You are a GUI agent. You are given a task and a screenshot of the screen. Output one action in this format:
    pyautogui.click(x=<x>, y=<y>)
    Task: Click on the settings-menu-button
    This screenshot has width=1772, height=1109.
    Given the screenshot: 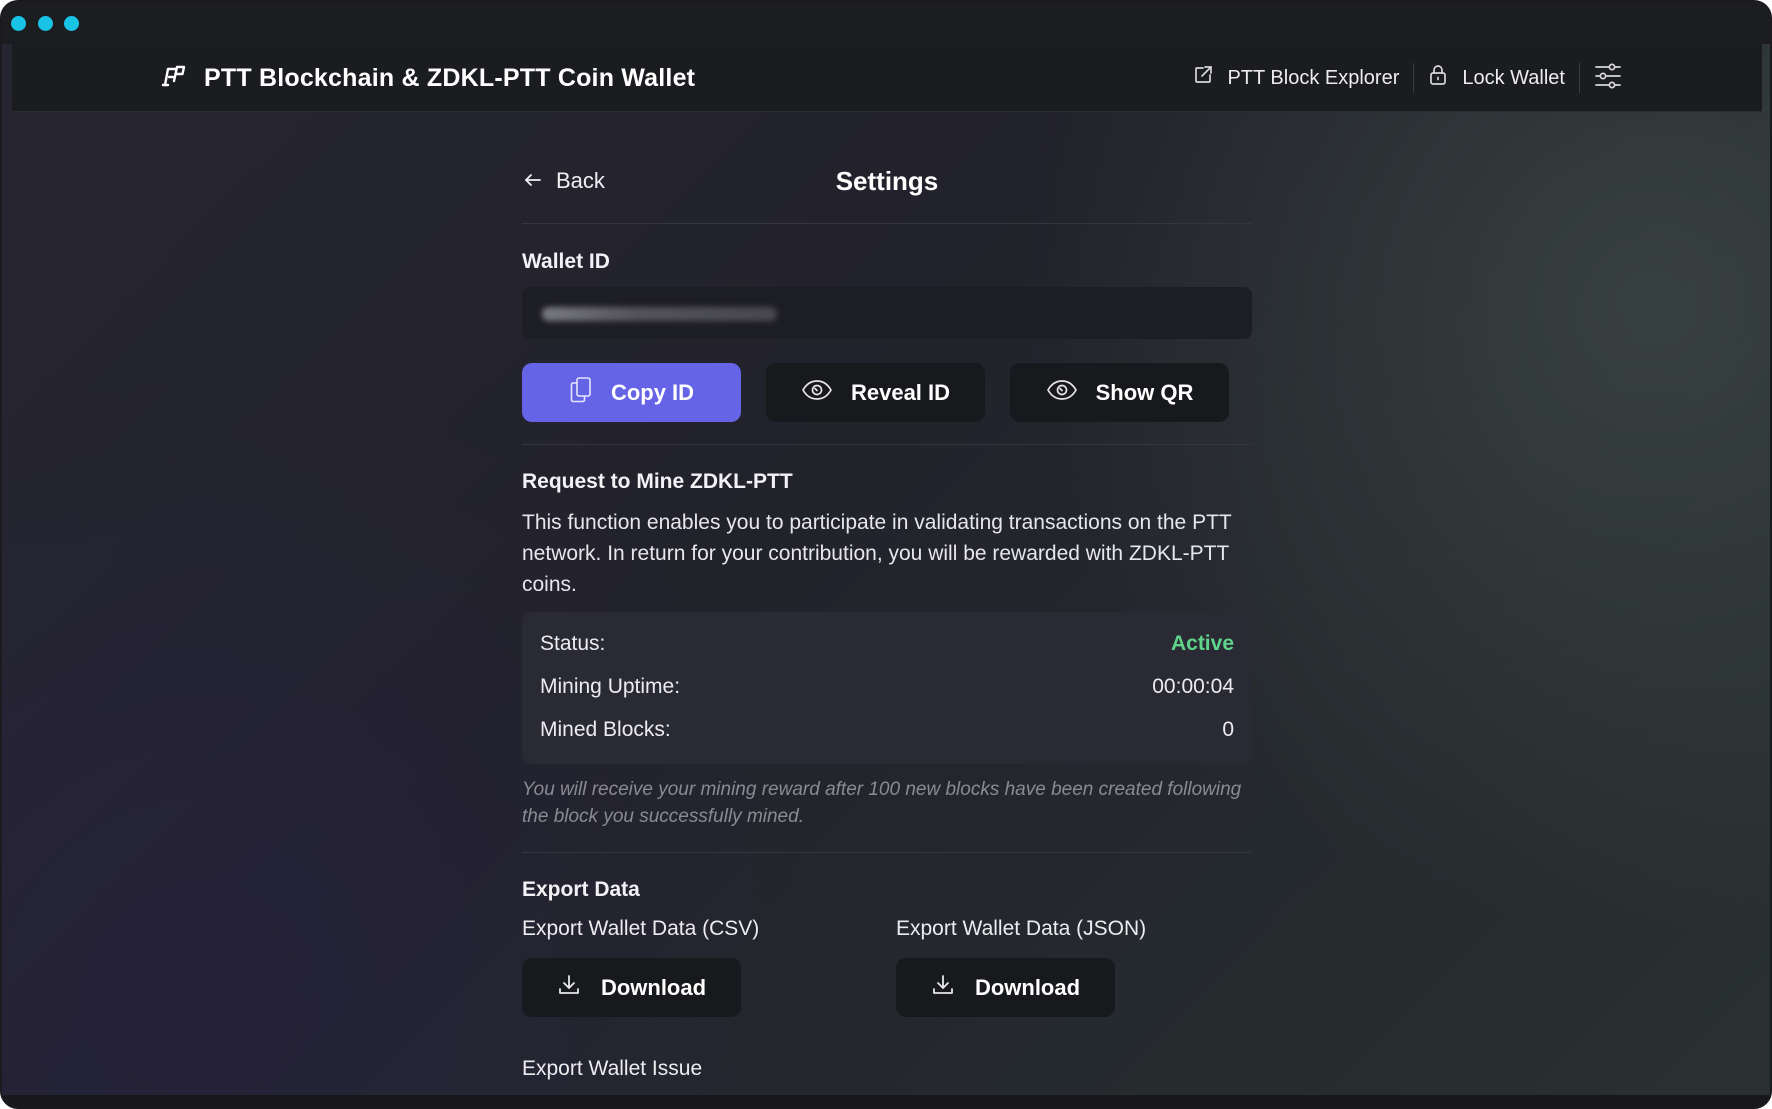 What is the action you would take?
    pyautogui.click(x=1601, y=78)
    